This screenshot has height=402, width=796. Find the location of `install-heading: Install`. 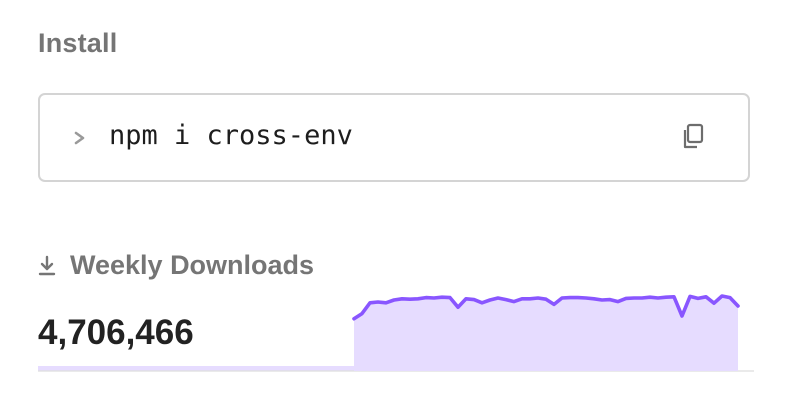

install-heading: Install is located at coordinates (78, 43).